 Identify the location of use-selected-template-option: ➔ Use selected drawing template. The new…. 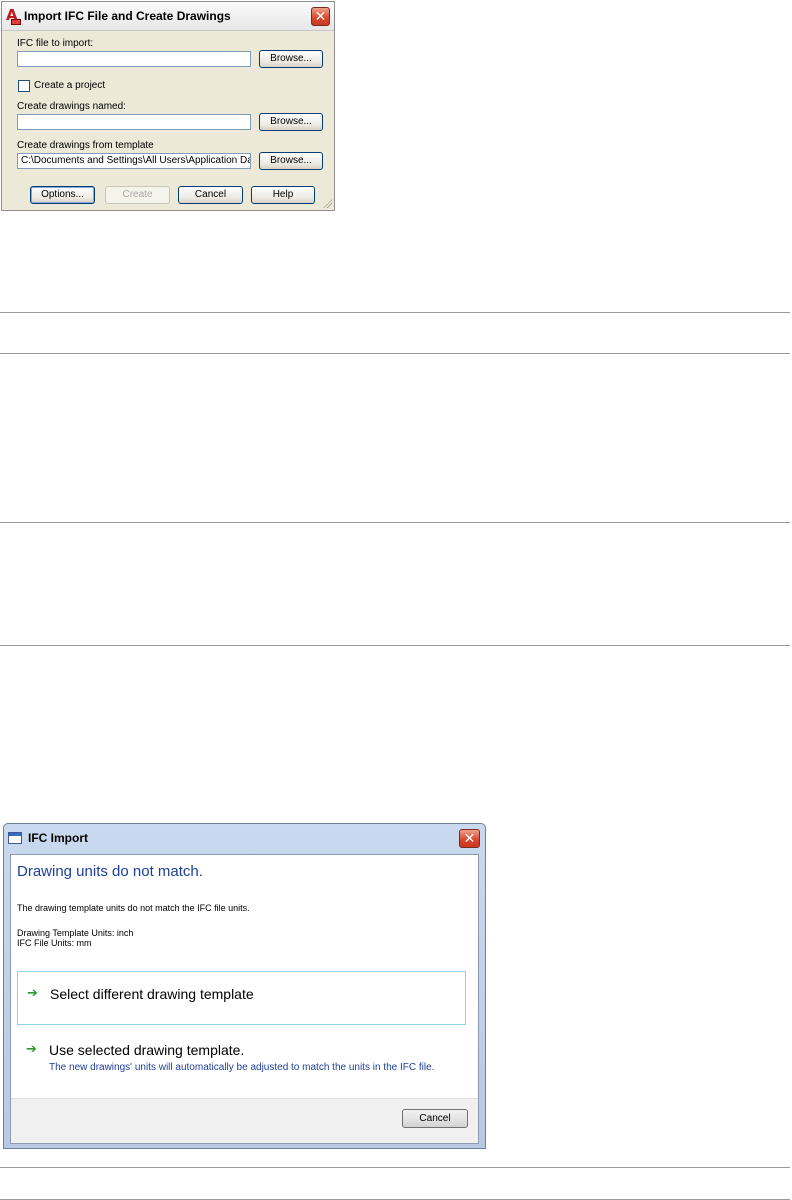
(241, 1066).